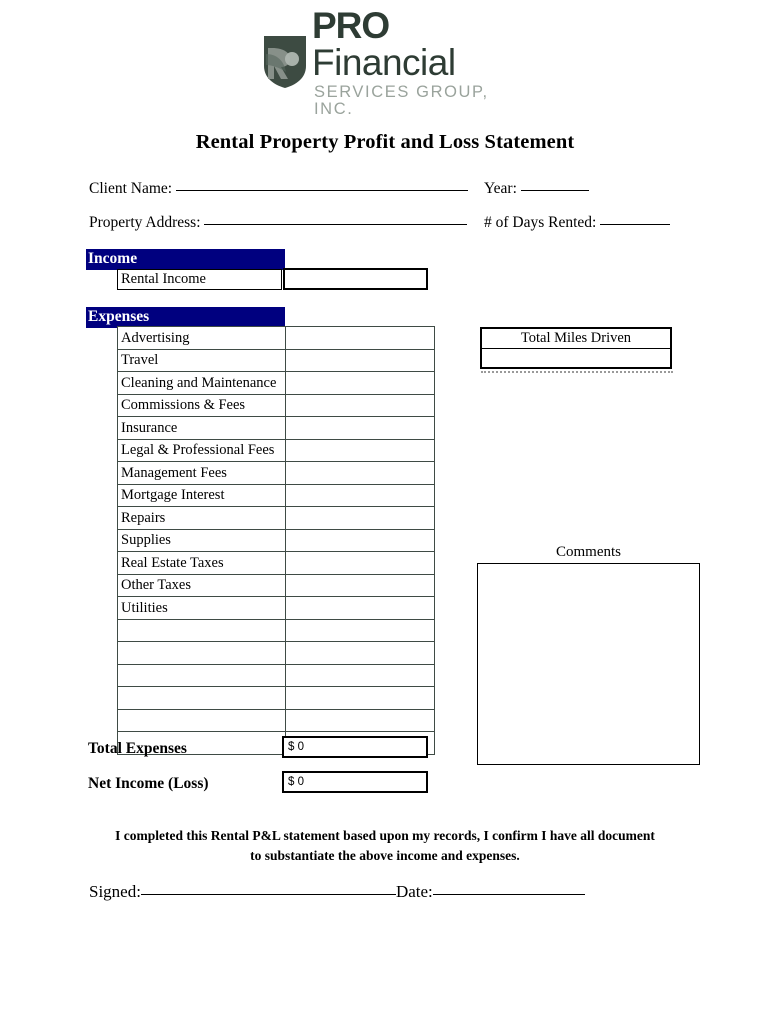 This screenshot has height=1024, width=770. Describe the element at coordinates (536, 189) in the screenshot. I see `year-field-row: Year:` at that location.